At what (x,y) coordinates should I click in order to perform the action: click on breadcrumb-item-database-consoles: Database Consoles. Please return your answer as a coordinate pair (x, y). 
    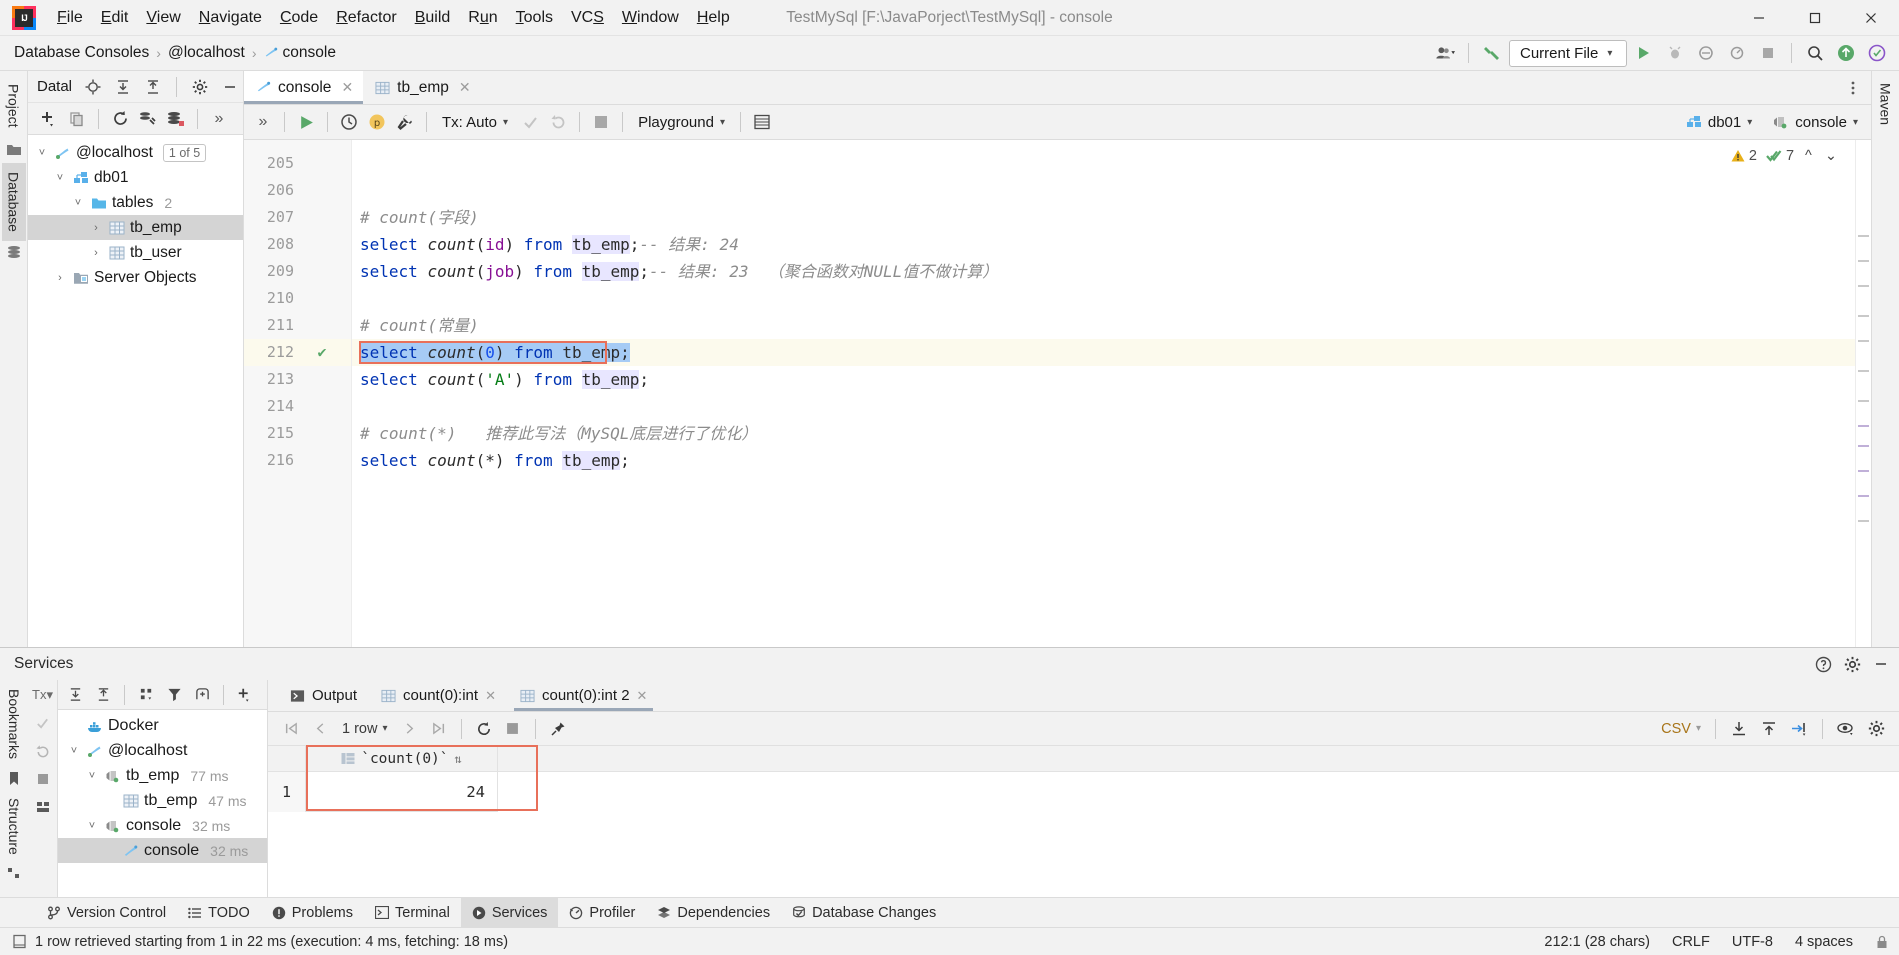
    Looking at the image, I should click on (81, 53).